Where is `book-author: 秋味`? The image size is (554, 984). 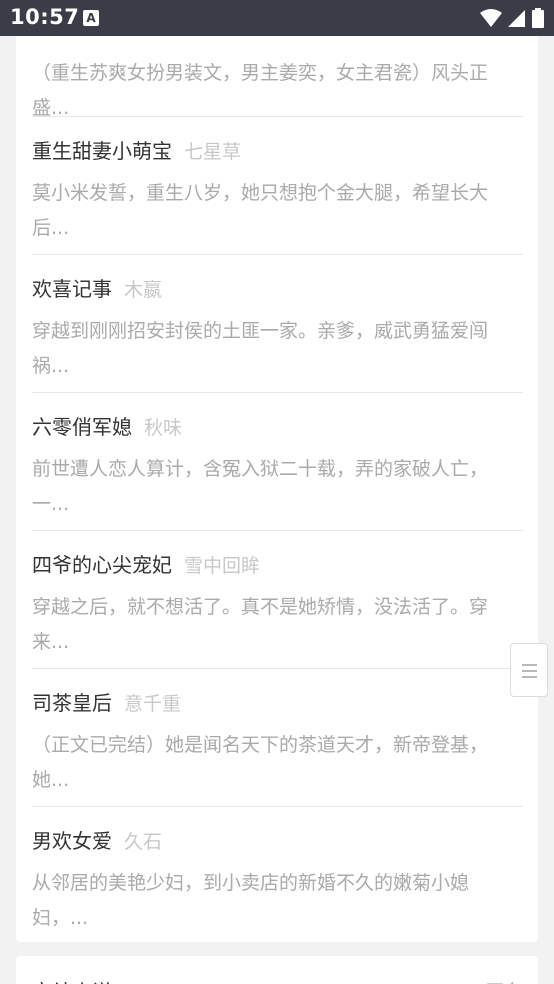
book-author: 秋味 is located at coordinates (163, 428).